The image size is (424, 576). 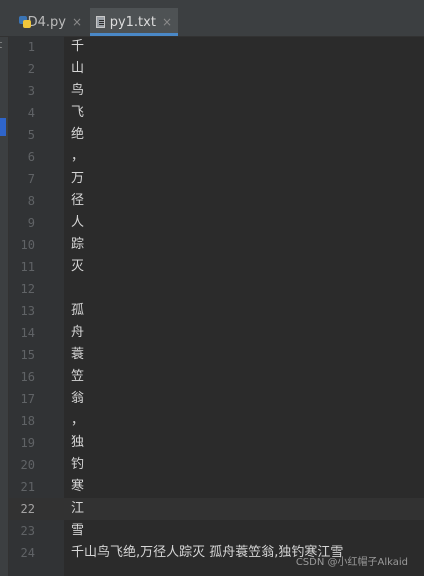 I want to click on code-line: 雪, so click(x=77, y=531).